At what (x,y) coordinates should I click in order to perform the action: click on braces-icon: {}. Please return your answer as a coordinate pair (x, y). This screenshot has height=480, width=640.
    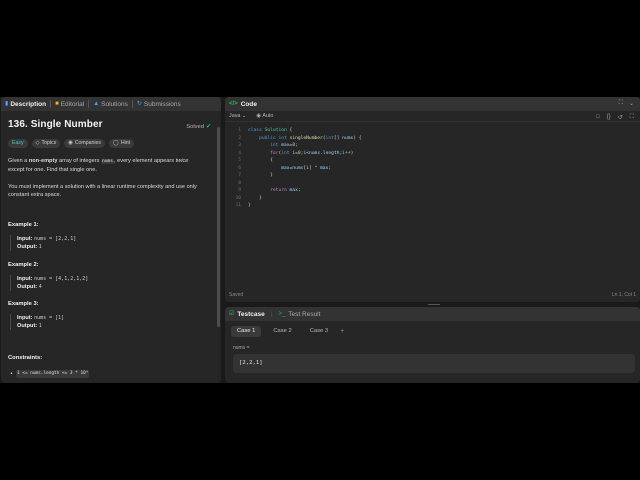
    Looking at the image, I should click on (609, 117).